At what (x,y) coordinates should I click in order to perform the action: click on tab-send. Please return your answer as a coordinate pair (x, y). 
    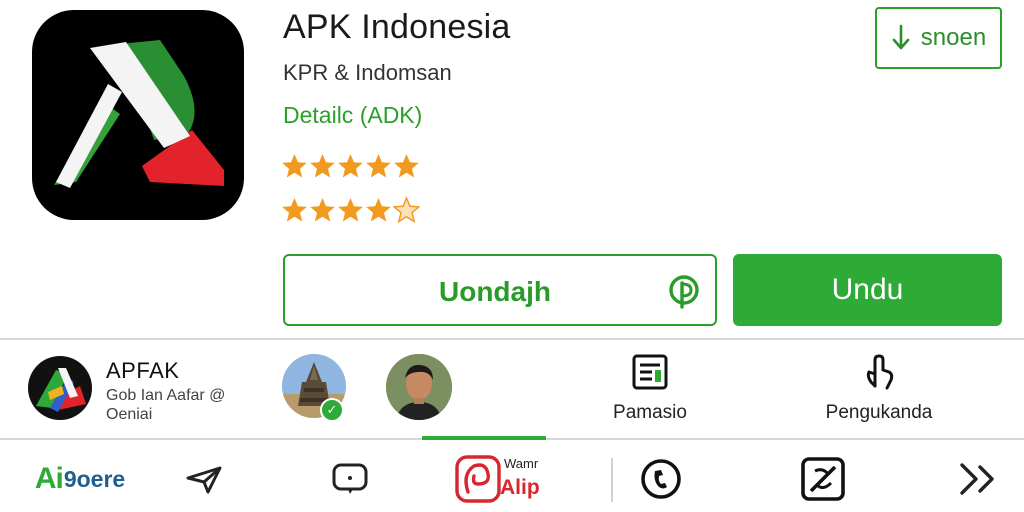
    Looking at the image, I should click on (205, 479).